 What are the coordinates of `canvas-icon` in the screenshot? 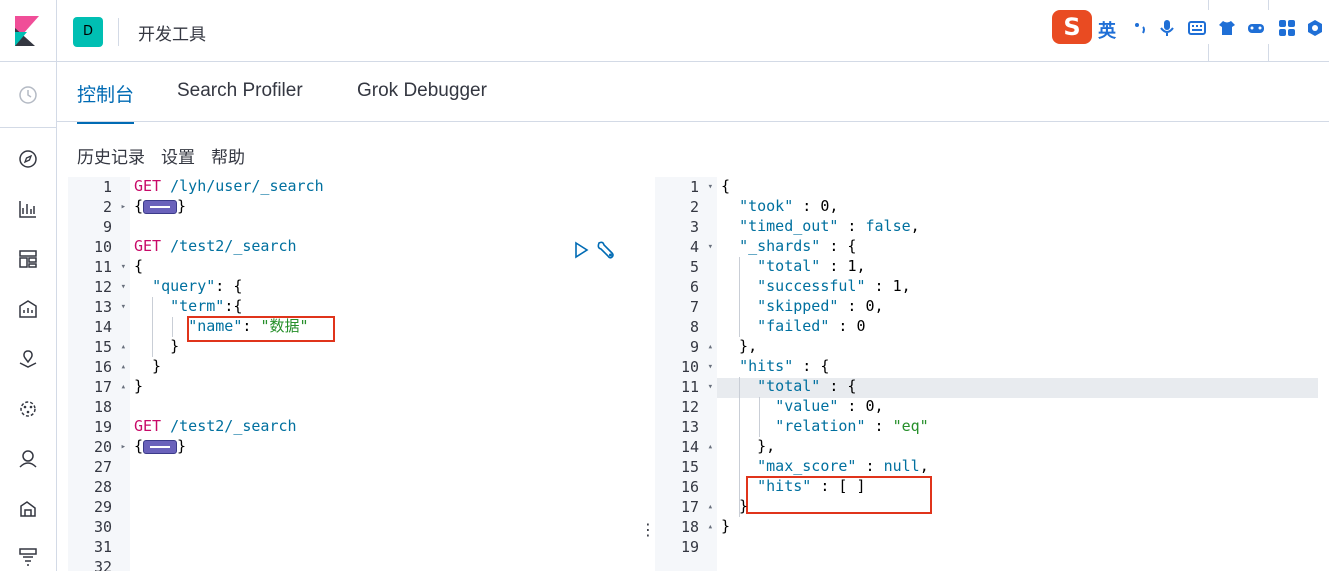 It's located at (28, 309).